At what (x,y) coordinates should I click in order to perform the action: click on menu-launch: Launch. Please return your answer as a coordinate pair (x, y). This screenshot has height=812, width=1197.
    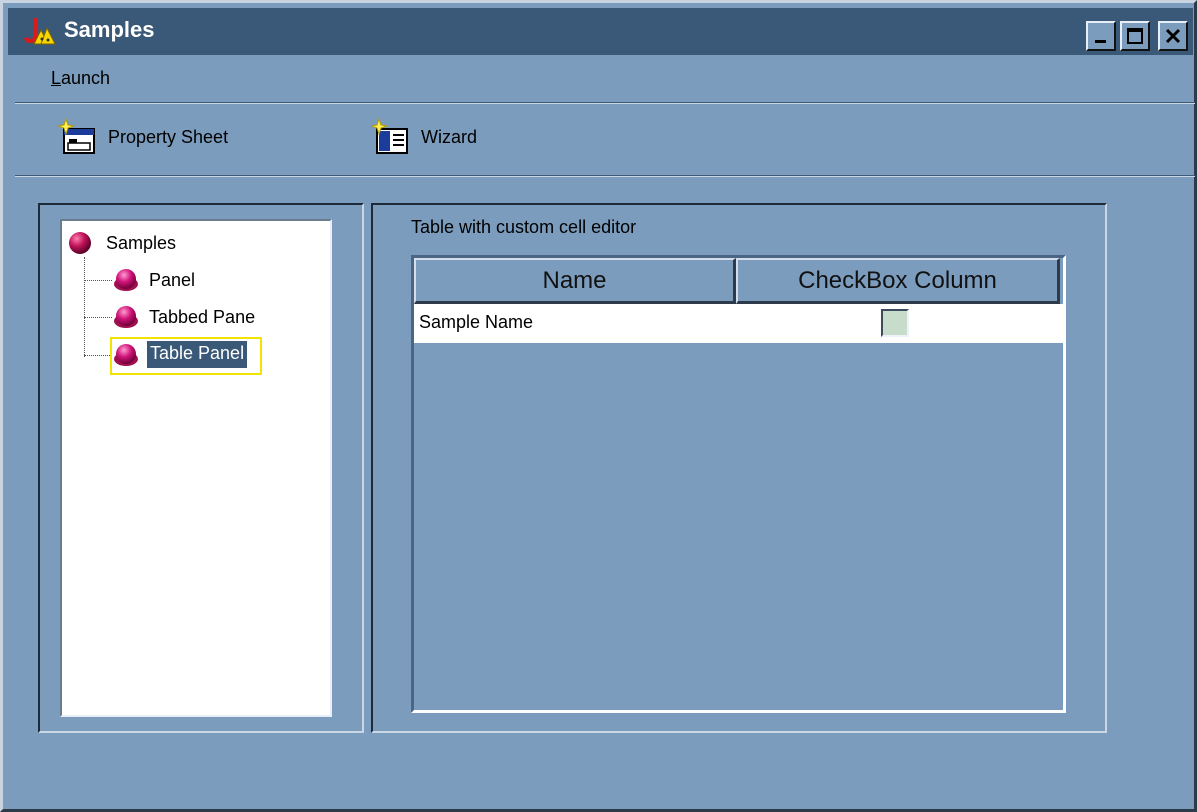
    Looking at the image, I should click on (80, 78).